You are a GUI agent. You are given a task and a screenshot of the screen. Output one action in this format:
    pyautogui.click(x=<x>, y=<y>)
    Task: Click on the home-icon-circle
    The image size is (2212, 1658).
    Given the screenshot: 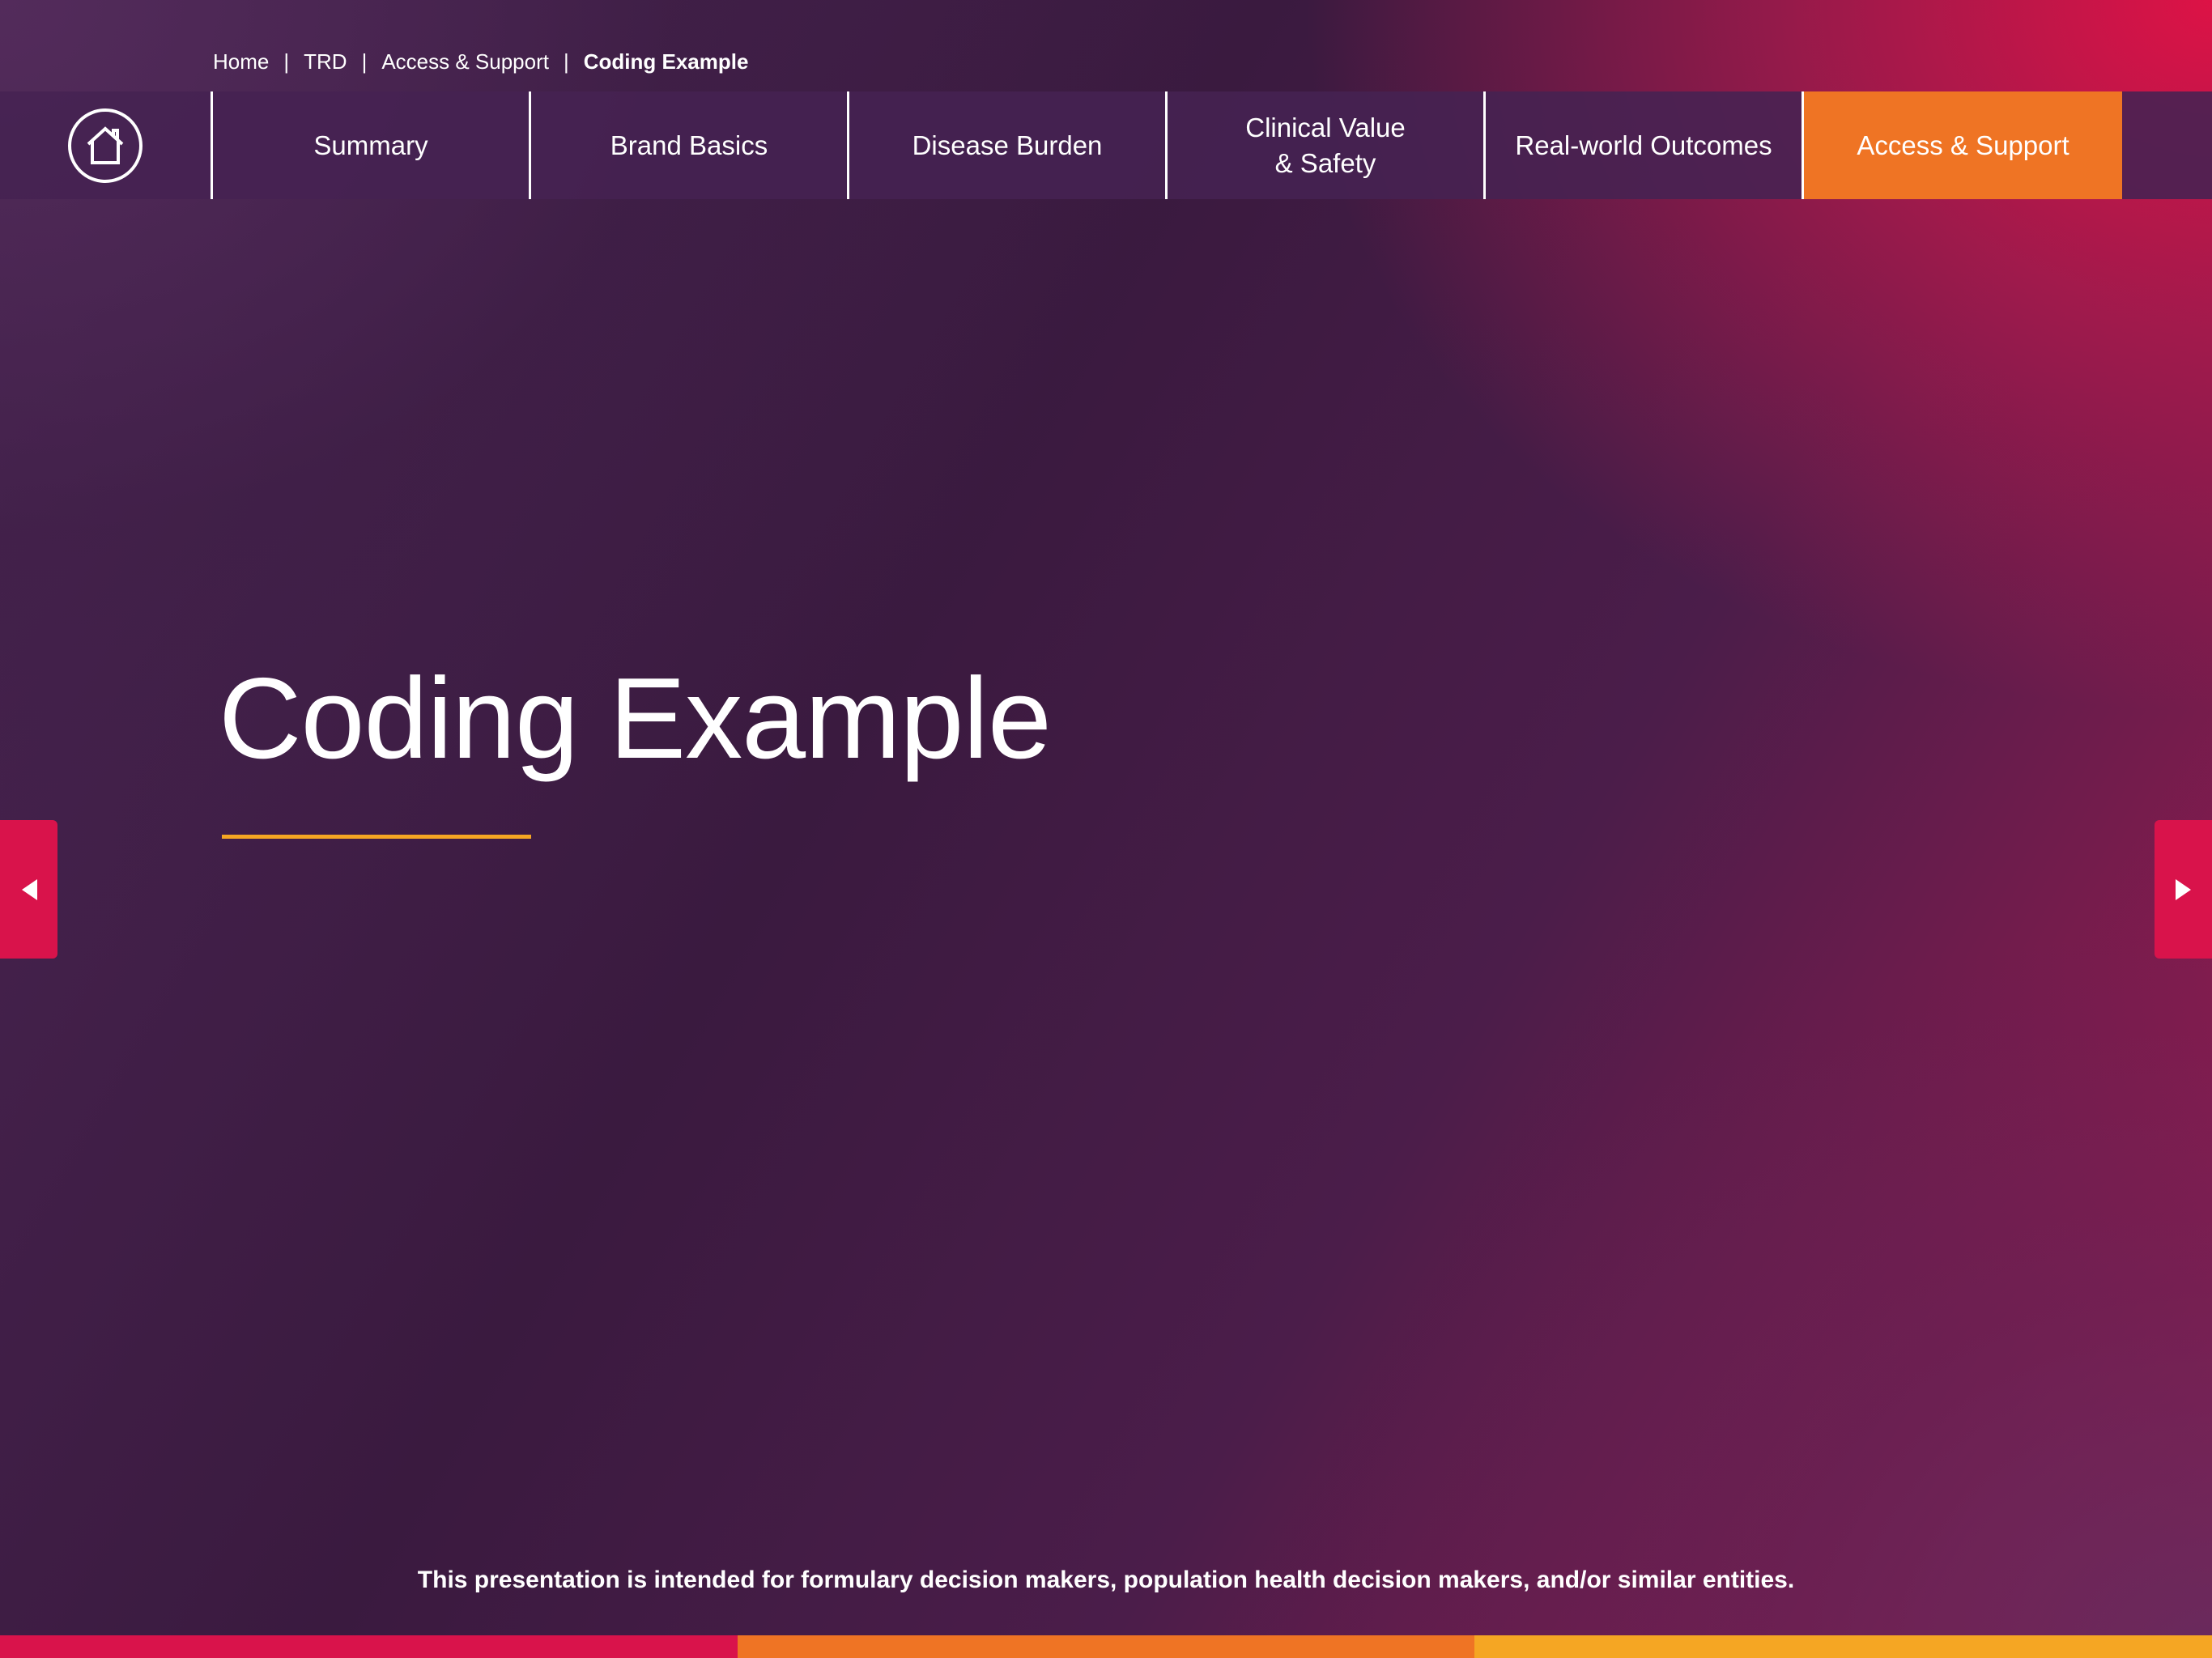 What is the action you would take?
    pyautogui.click(x=105, y=145)
    